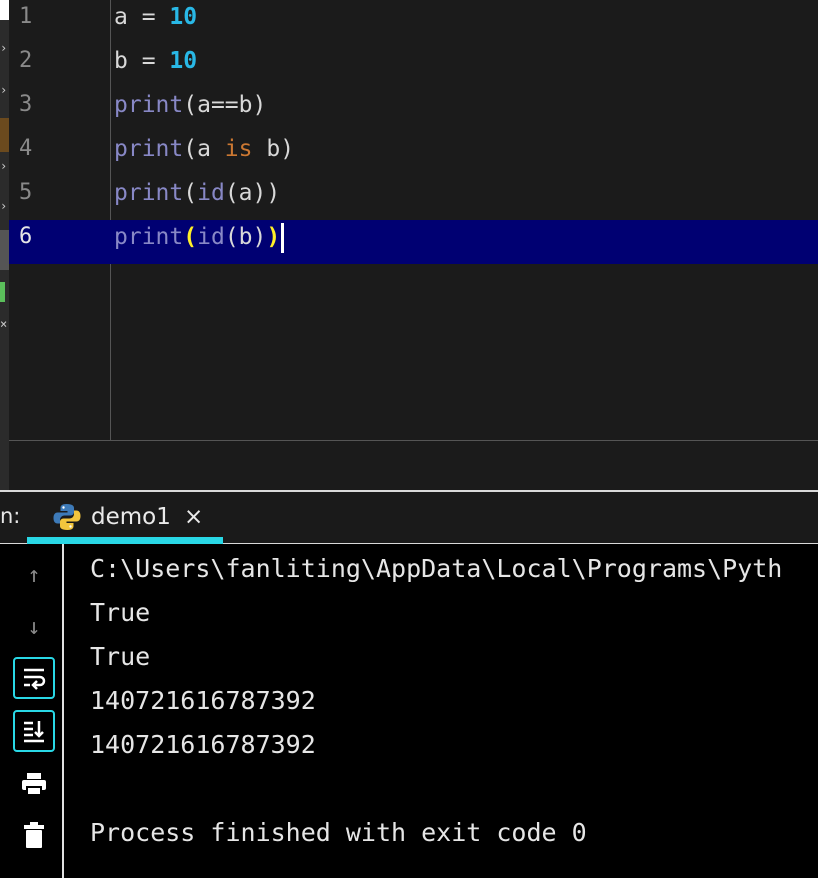 The width and height of the screenshot is (818, 878). I want to click on line-number: 1, so click(26, 16).